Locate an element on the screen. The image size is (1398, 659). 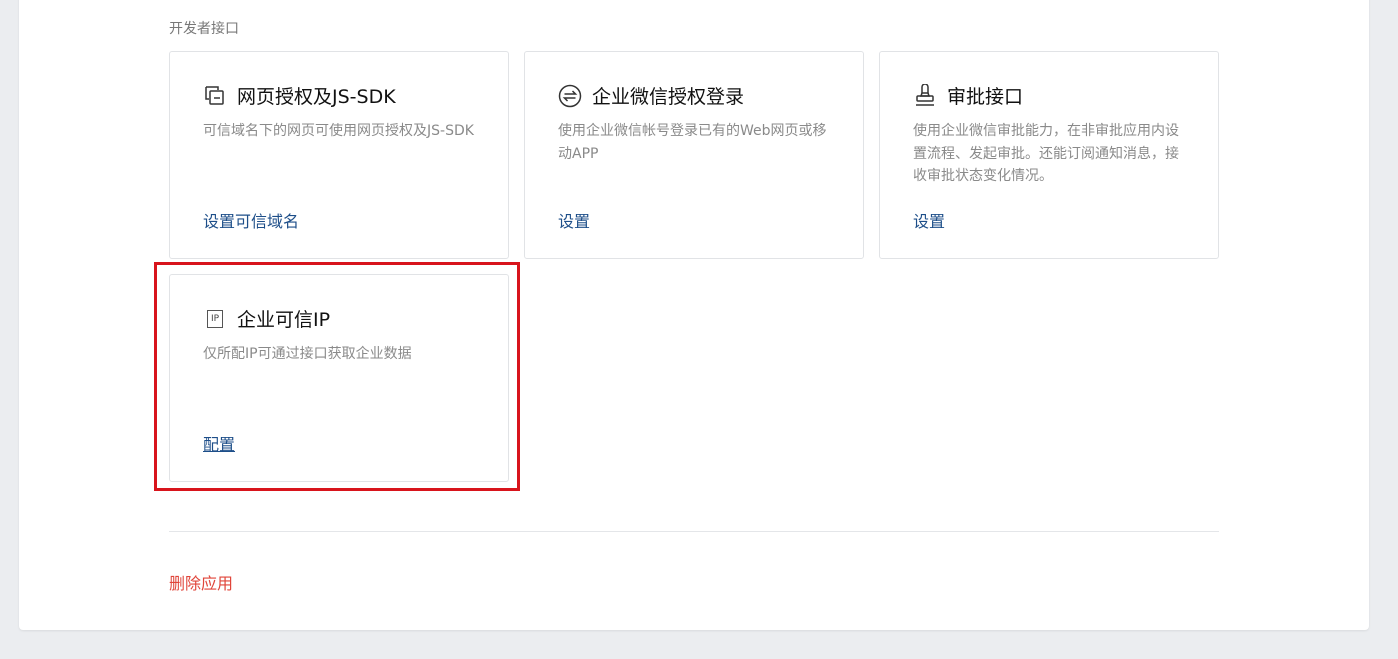
card-title: 审批接口 is located at coordinates (985, 97).